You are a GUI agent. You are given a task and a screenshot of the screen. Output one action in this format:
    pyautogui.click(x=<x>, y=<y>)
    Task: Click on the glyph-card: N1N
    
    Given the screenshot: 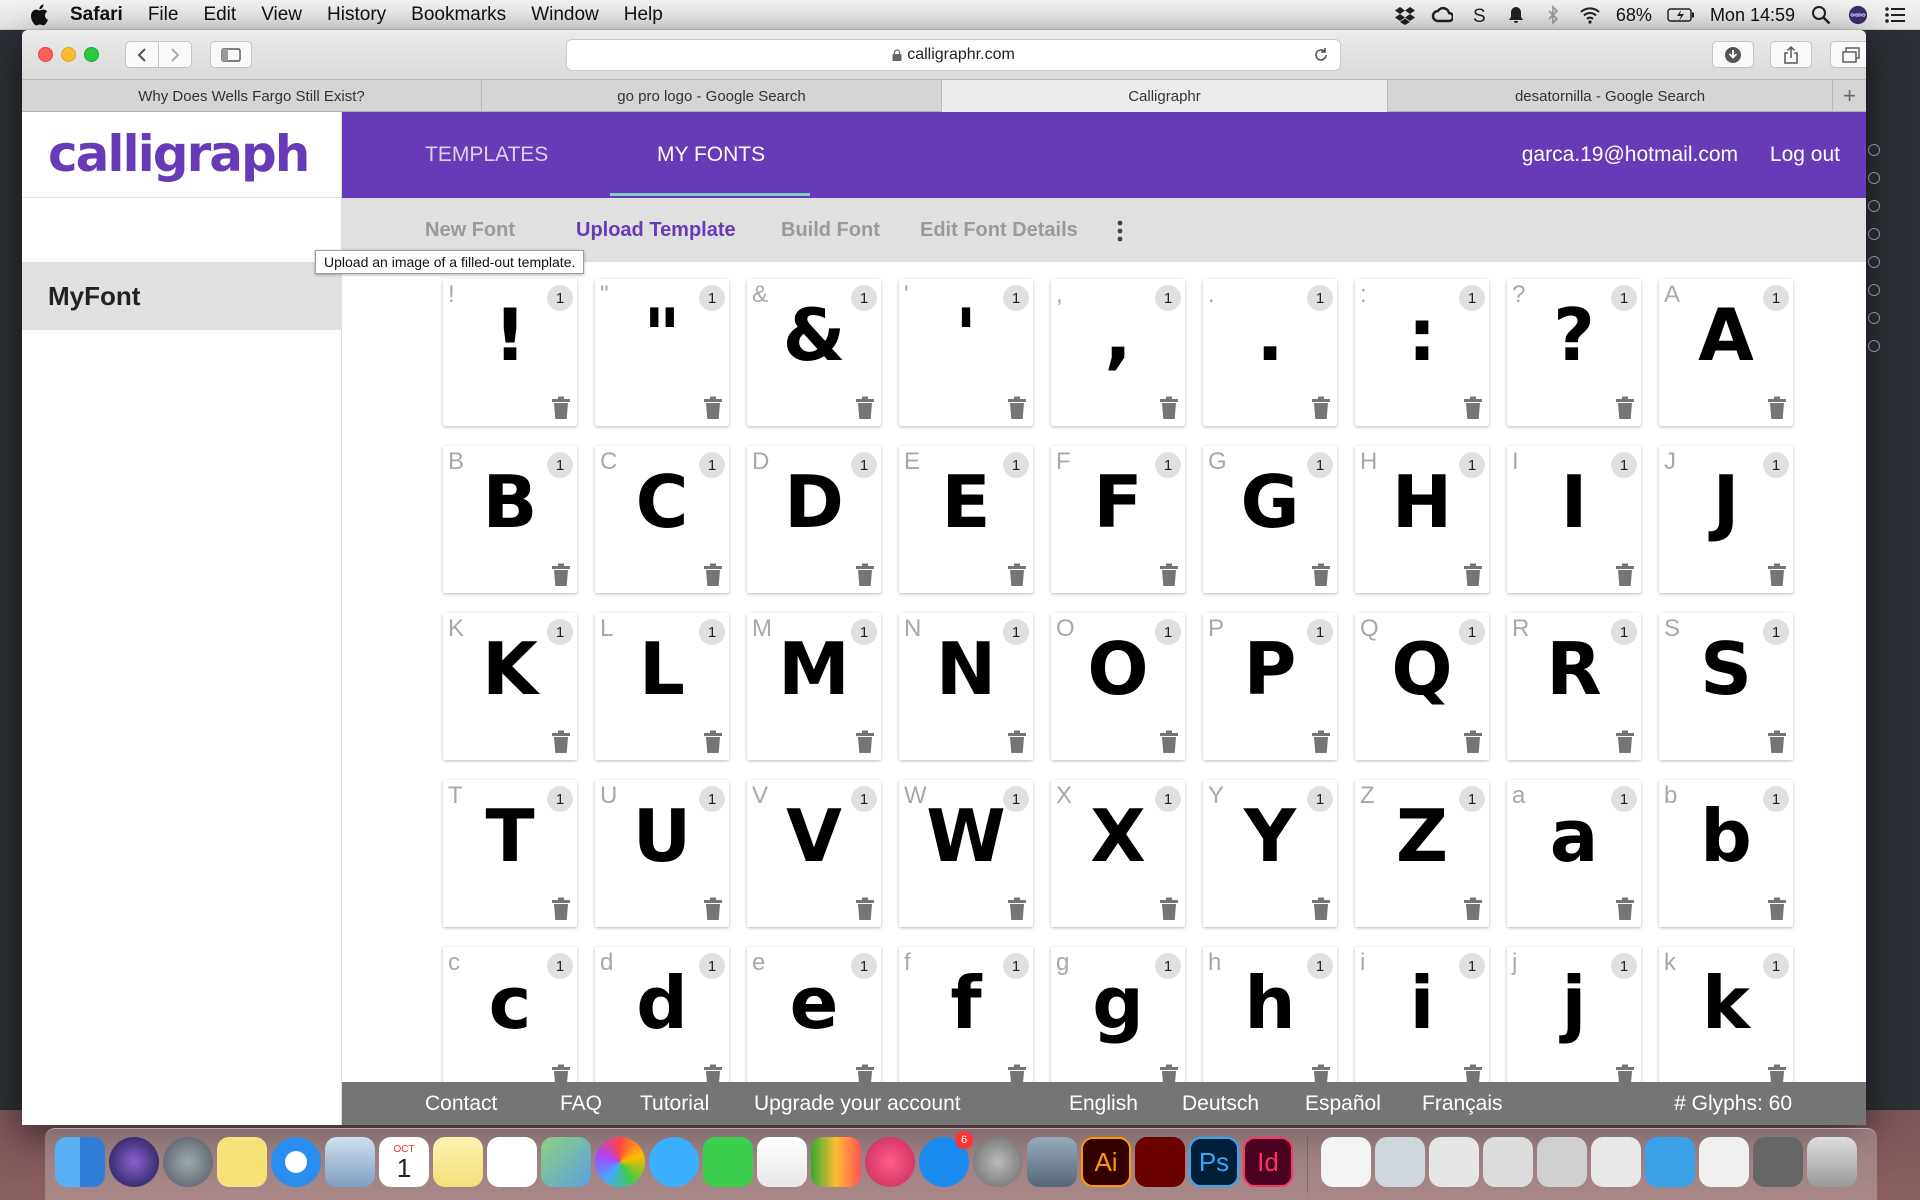 What is the action you would take?
    pyautogui.click(x=966, y=686)
    